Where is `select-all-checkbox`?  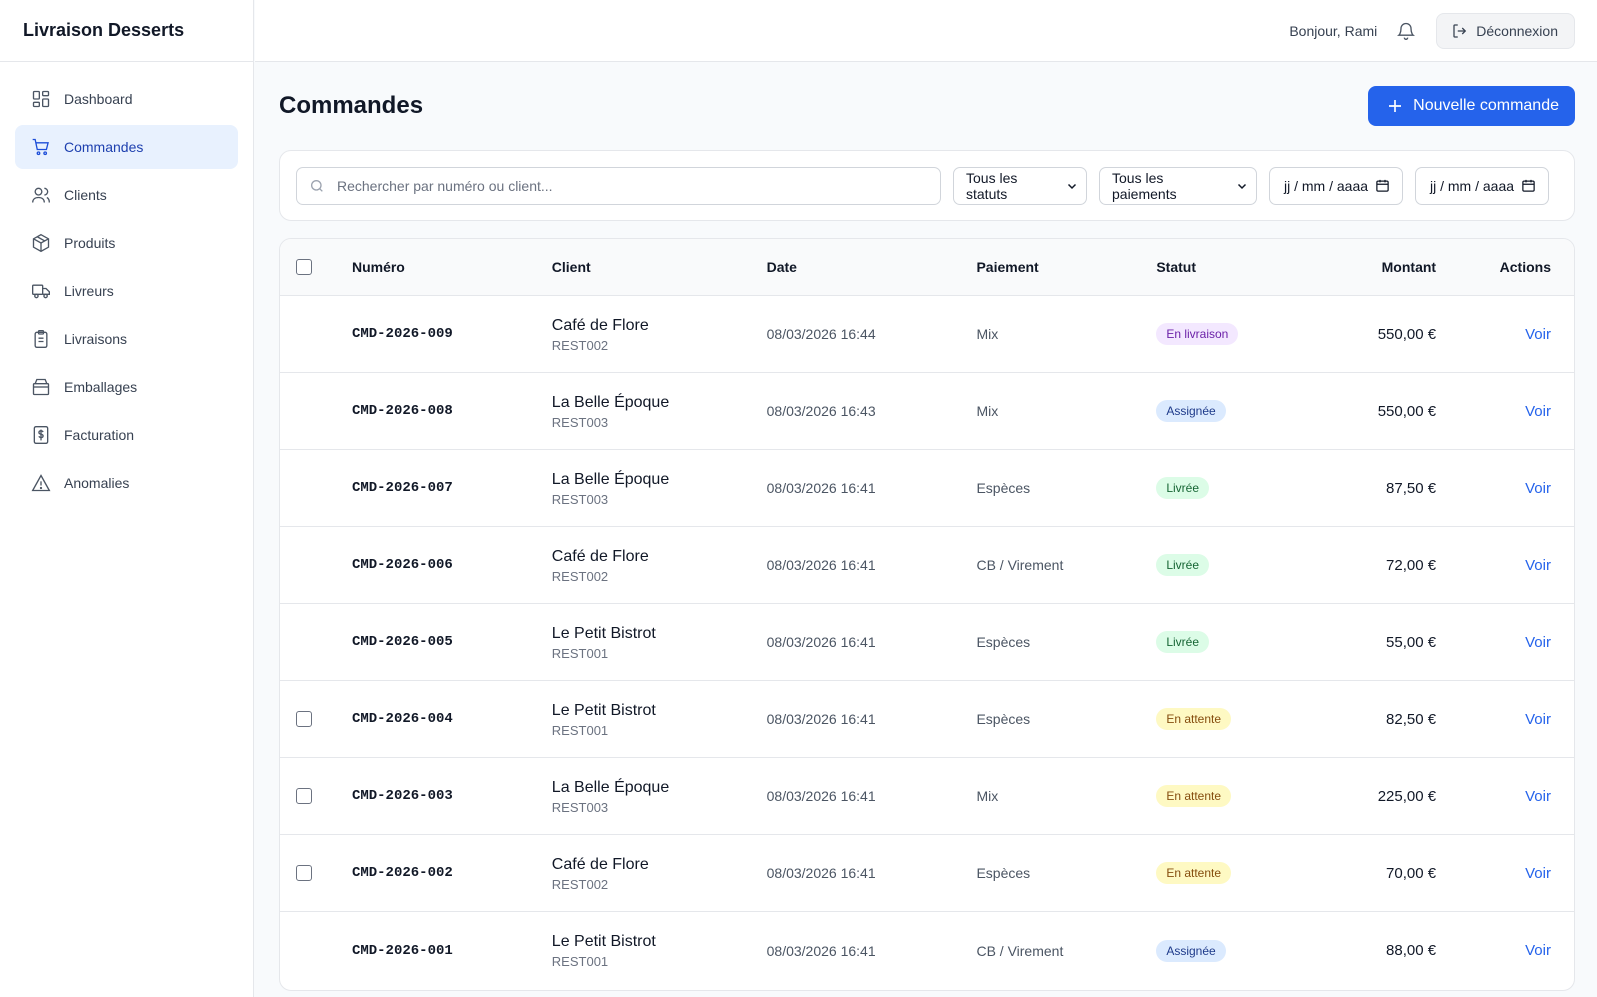 select-all-checkbox is located at coordinates (304, 267).